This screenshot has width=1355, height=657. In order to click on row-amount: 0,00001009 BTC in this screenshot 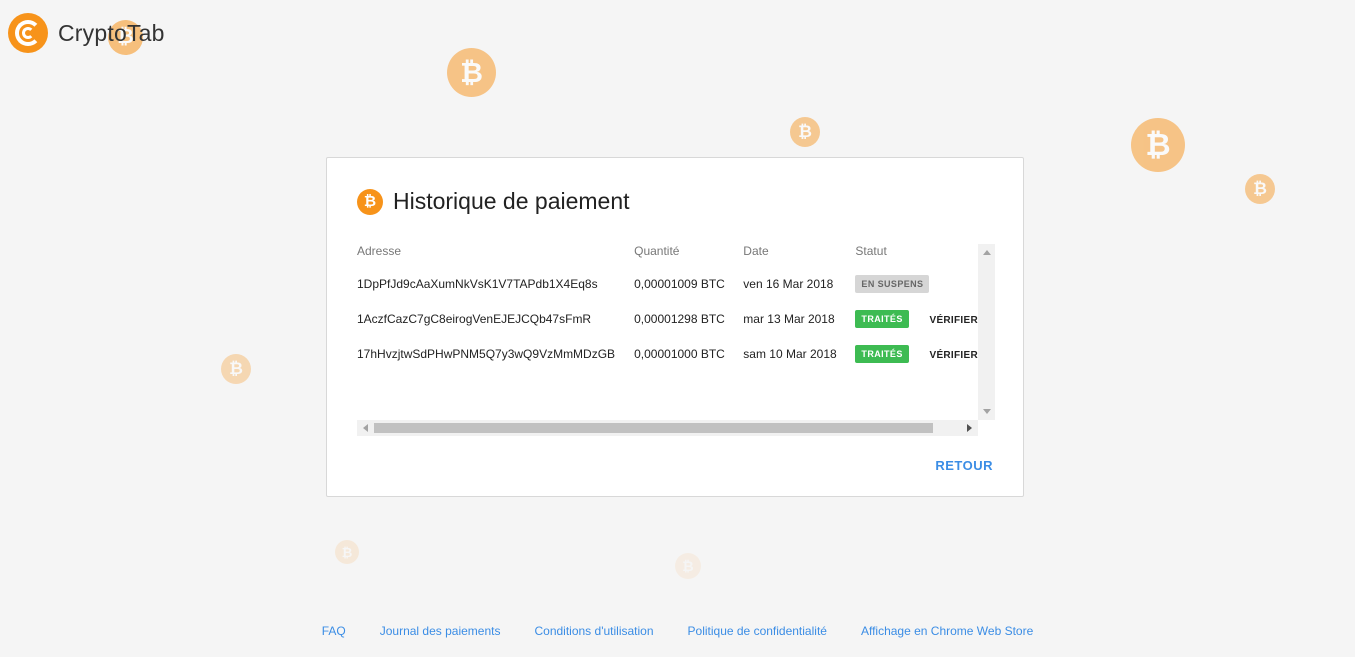, I will do `click(679, 283)`.